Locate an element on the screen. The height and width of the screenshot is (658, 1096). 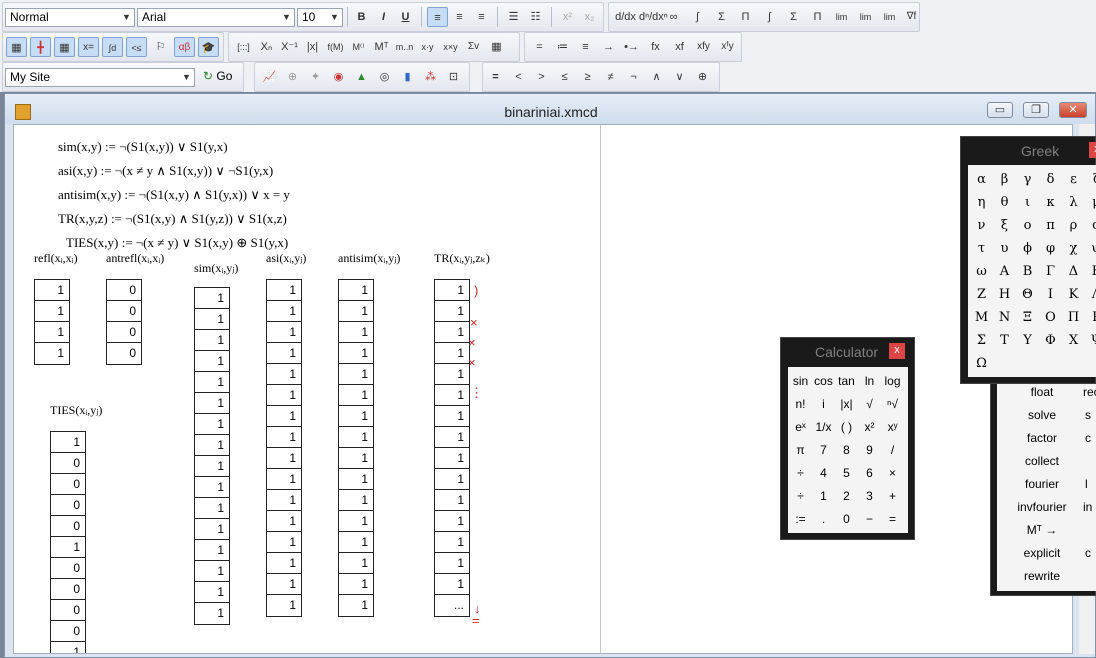
greek-letter-key: Β is located at coordinates (1027, 272).